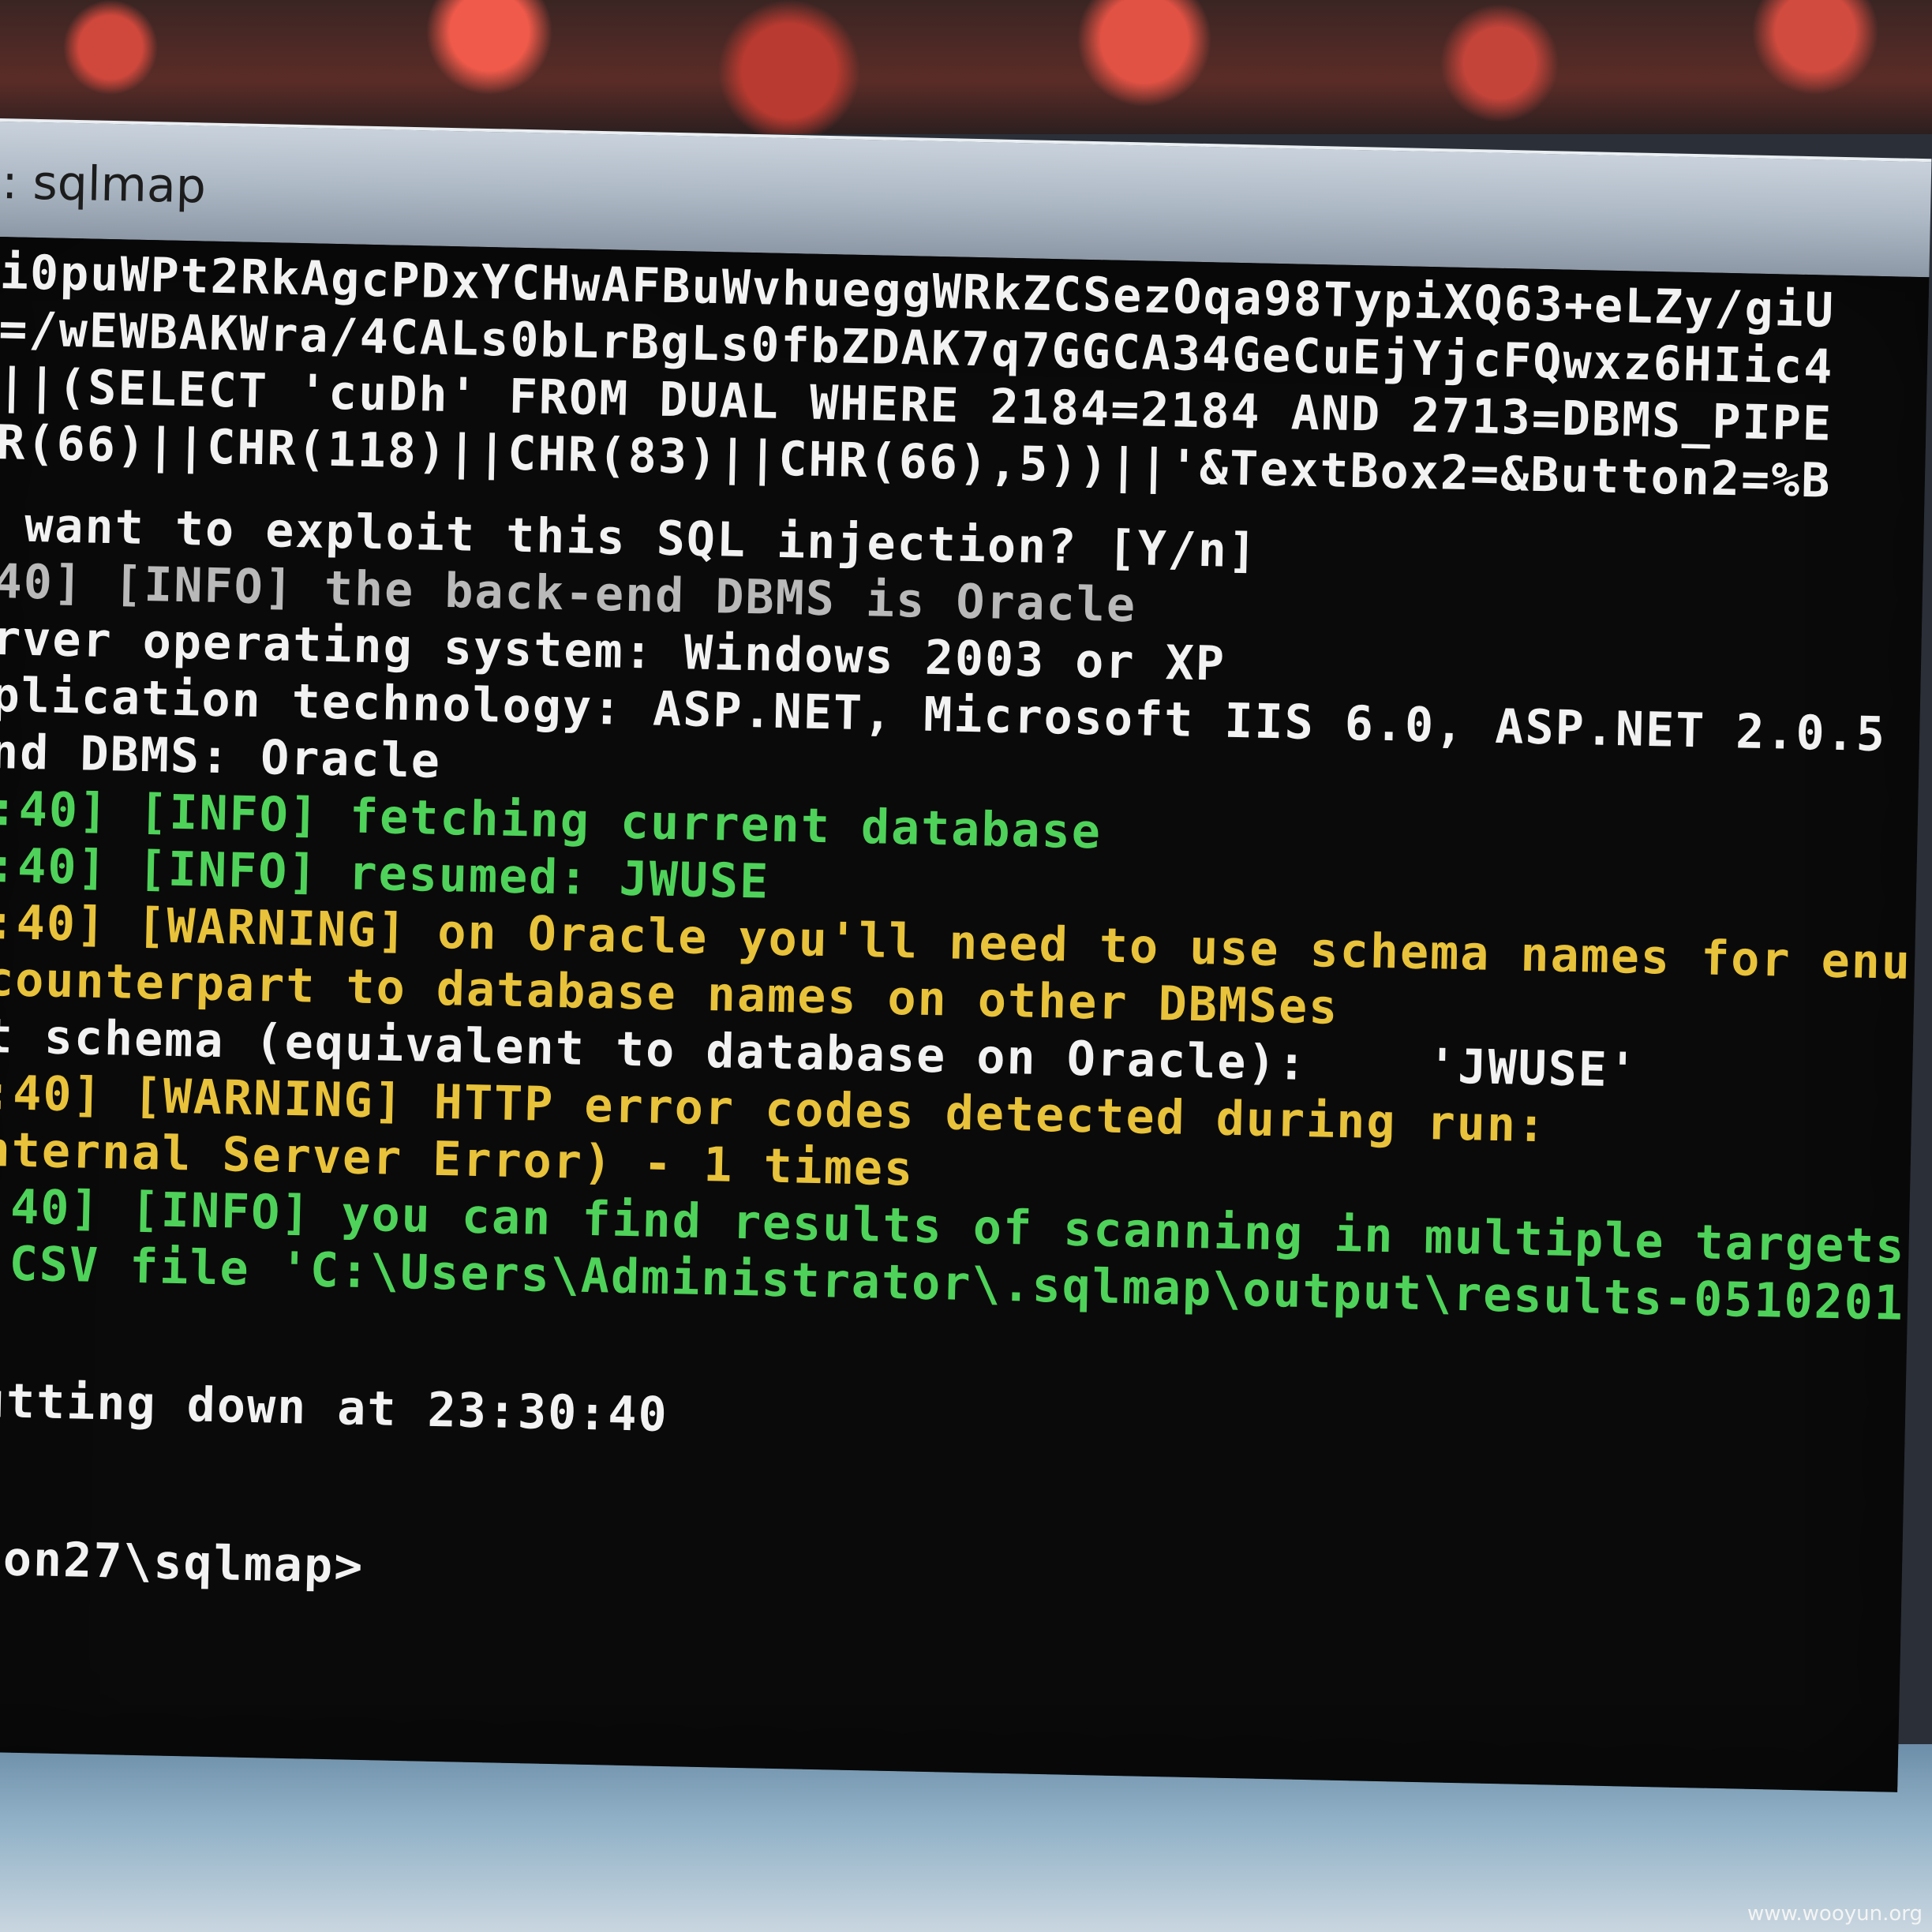  What do you see at coordinates (1835, 1914) in the screenshot?
I see `watermark: www.wooyun.org` at bounding box center [1835, 1914].